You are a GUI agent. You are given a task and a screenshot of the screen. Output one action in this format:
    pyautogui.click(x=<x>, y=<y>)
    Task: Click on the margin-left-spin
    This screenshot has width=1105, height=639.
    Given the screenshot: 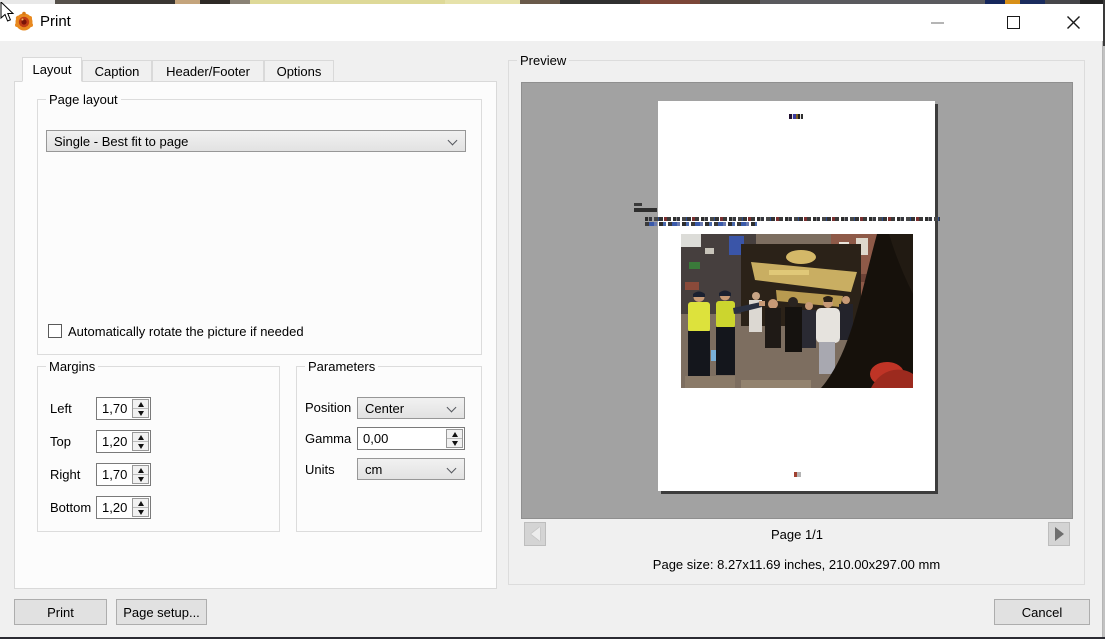 What is the action you would take?
    pyautogui.click(x=140, y=408)
    